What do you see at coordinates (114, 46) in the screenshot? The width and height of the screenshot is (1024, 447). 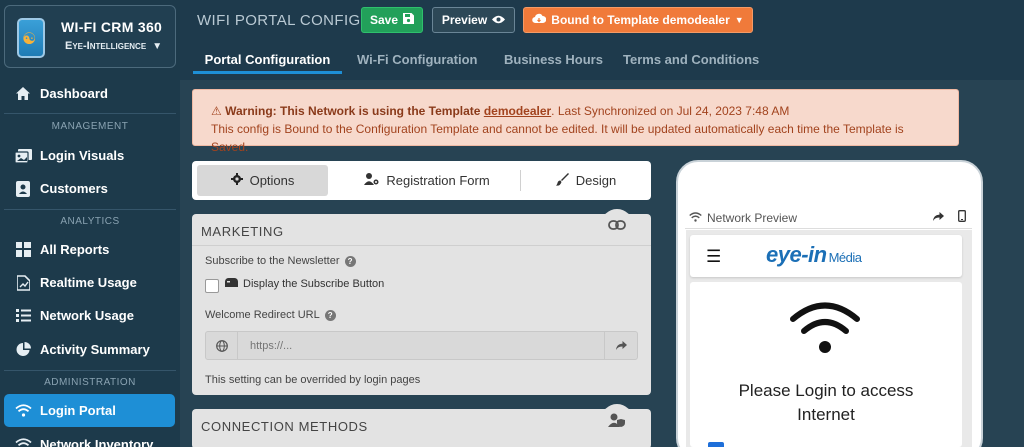 I see `brand-subtitle: Eye-Intelligence ▼` at bounding box center [114, 46].